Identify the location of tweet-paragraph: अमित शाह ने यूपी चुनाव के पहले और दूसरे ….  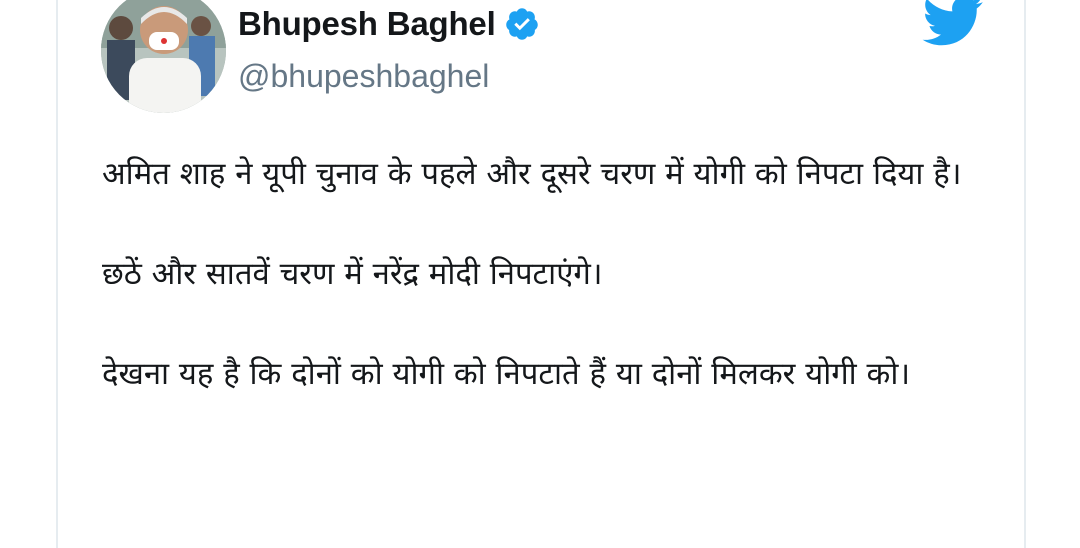
(532, 174).